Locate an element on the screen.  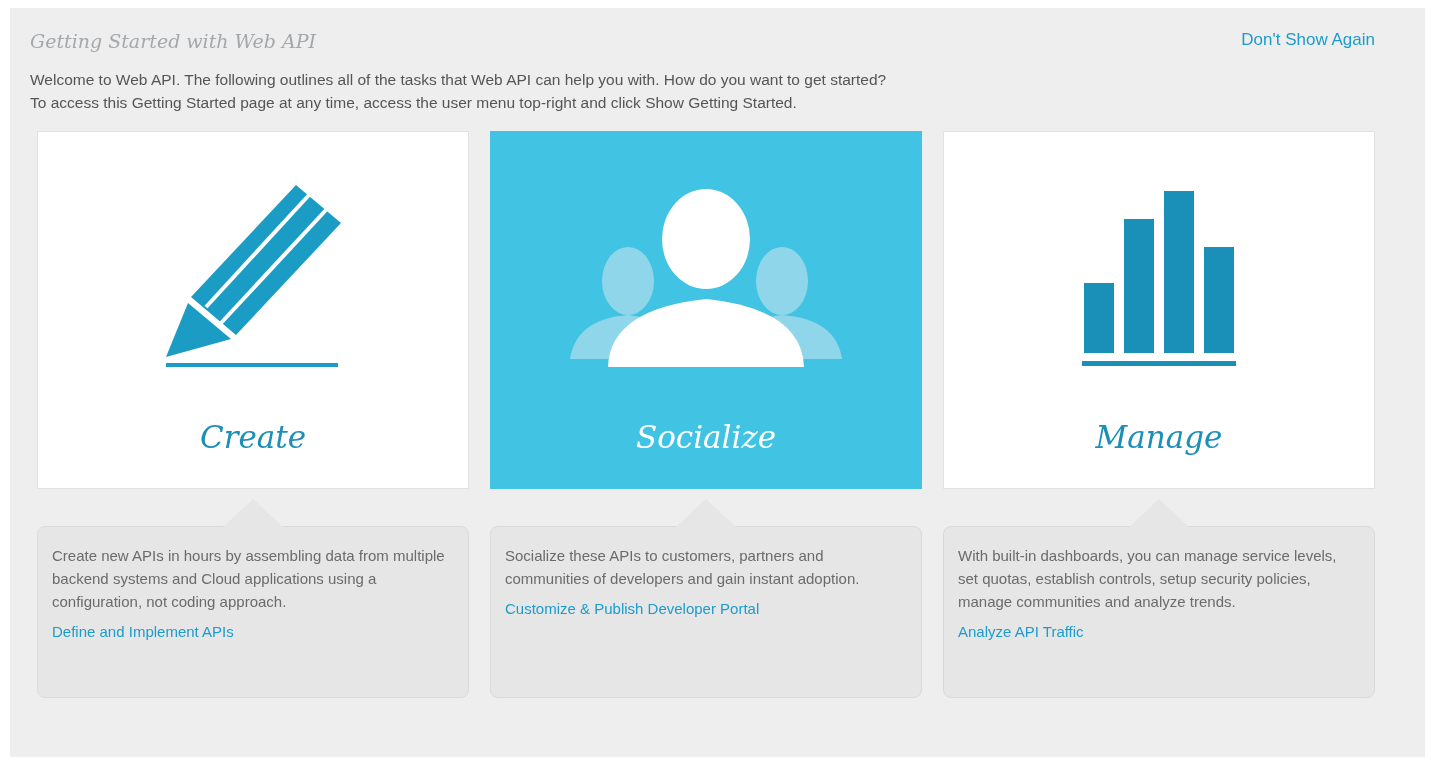
description-text: Socialize these APIs to customers, partners and communities of developers and gain instant adoption. is located at coordinates (683, 567).